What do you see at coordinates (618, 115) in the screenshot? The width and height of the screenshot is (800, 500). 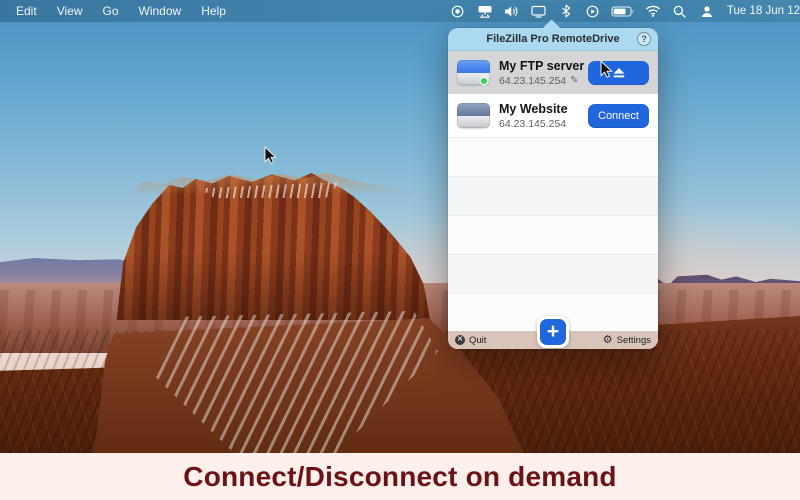 I see `connect-button: Connect` at bounding box center [618, 115].